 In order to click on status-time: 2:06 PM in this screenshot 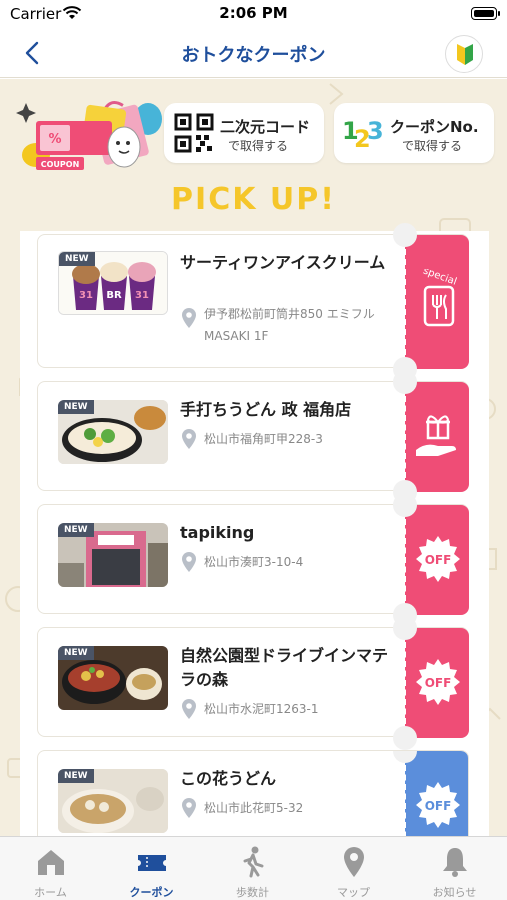, I will do `click(253, 13)`.